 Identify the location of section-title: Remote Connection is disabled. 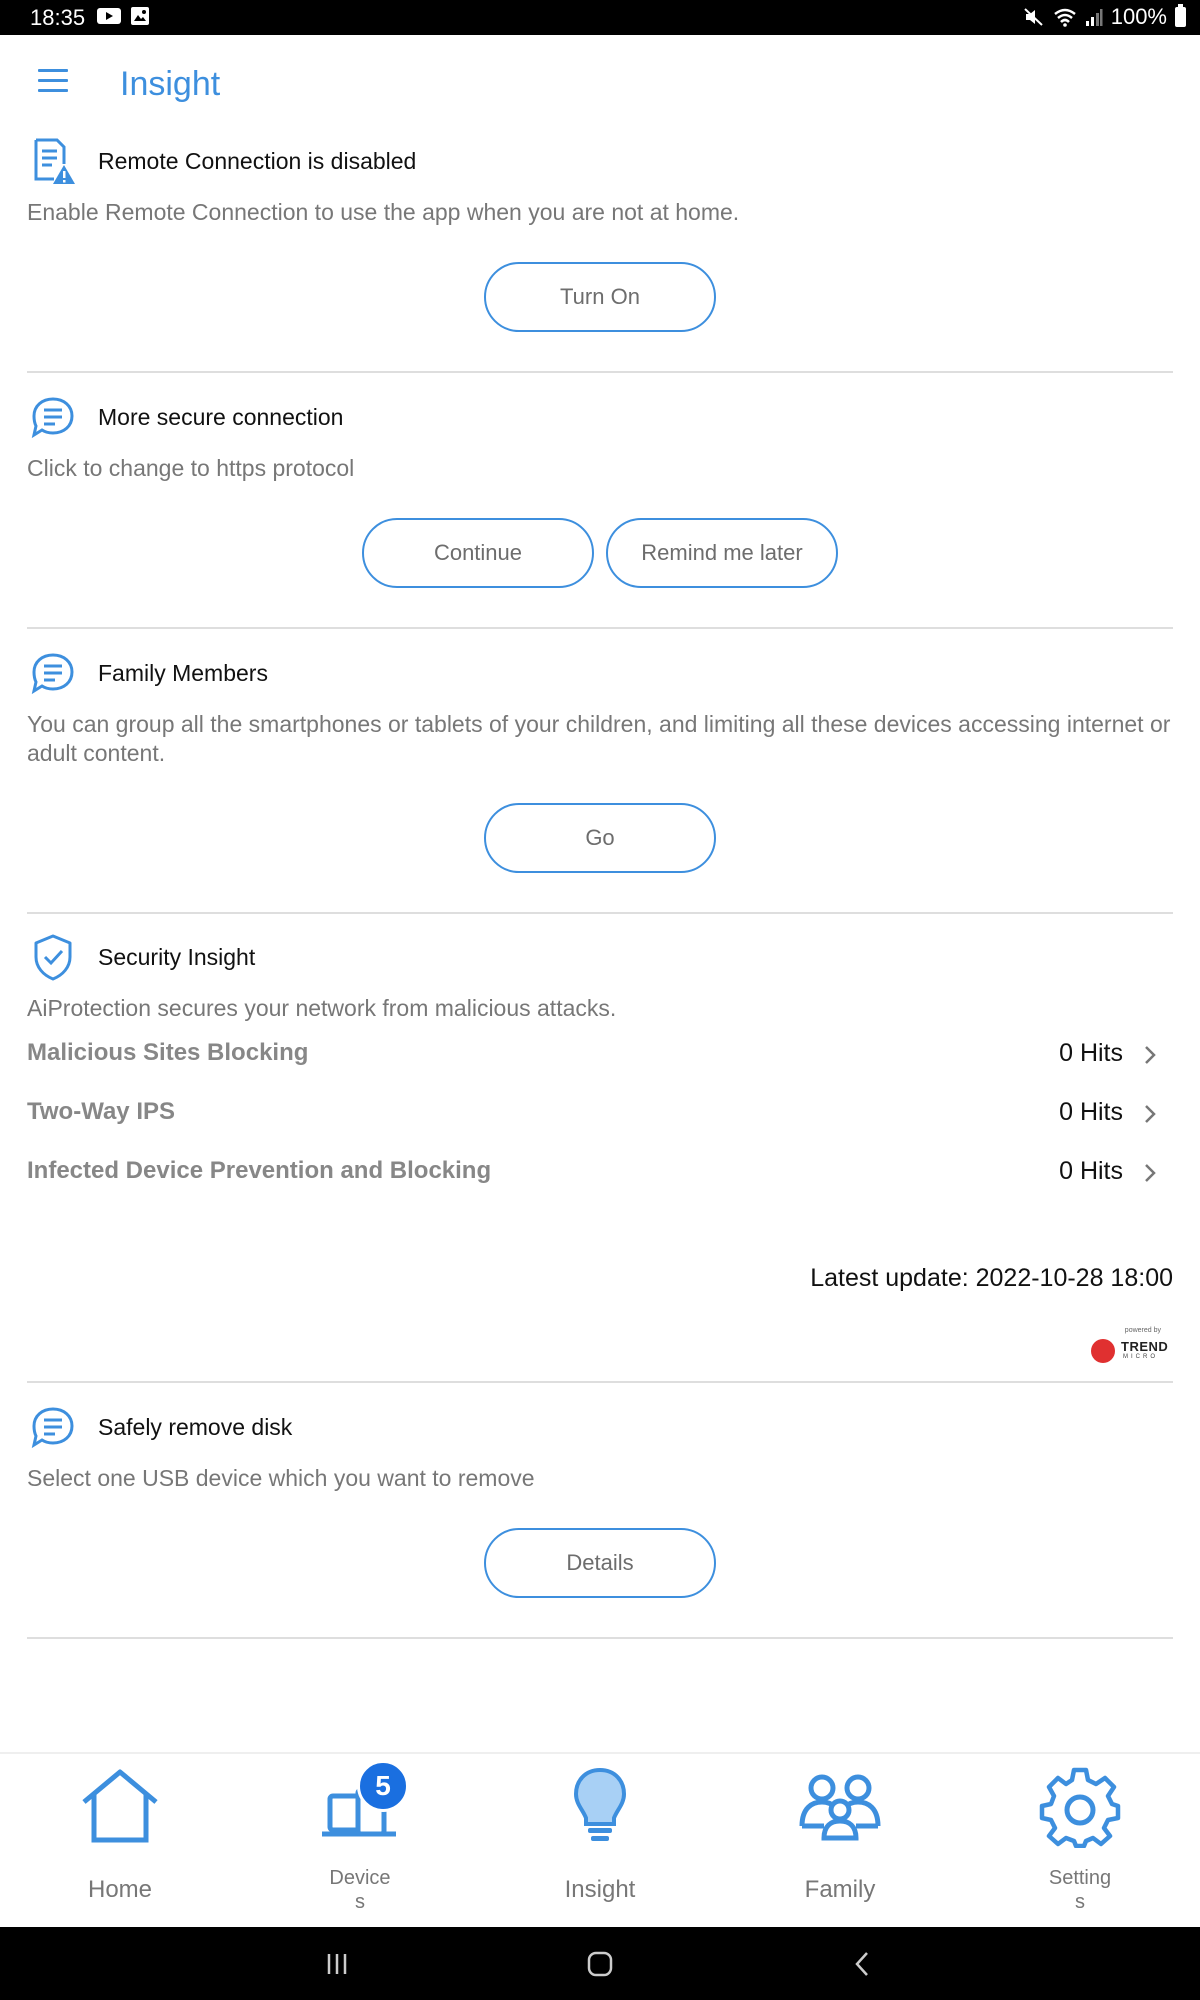
(257, 161).